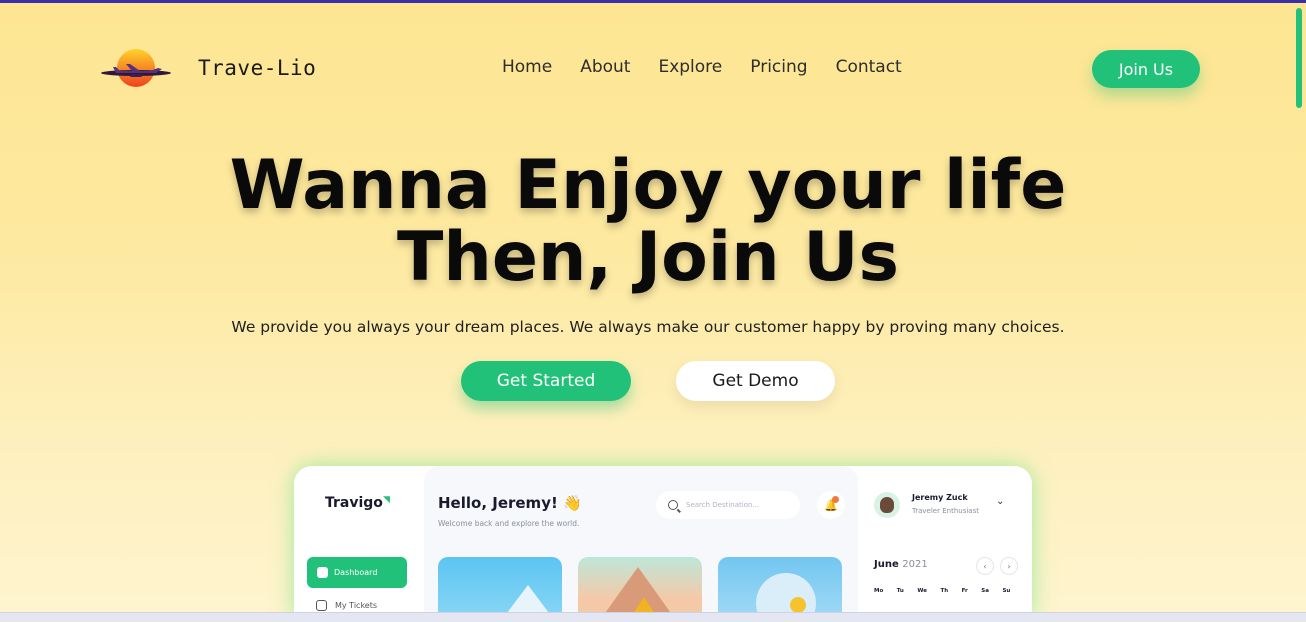 This screenshot has width=1306, height=622. What do you see at coordinates (510, 503) in the screenshot?
I see `preview-greeting: Hello, Jeremy! 👋` at bounding box center [510, 503].